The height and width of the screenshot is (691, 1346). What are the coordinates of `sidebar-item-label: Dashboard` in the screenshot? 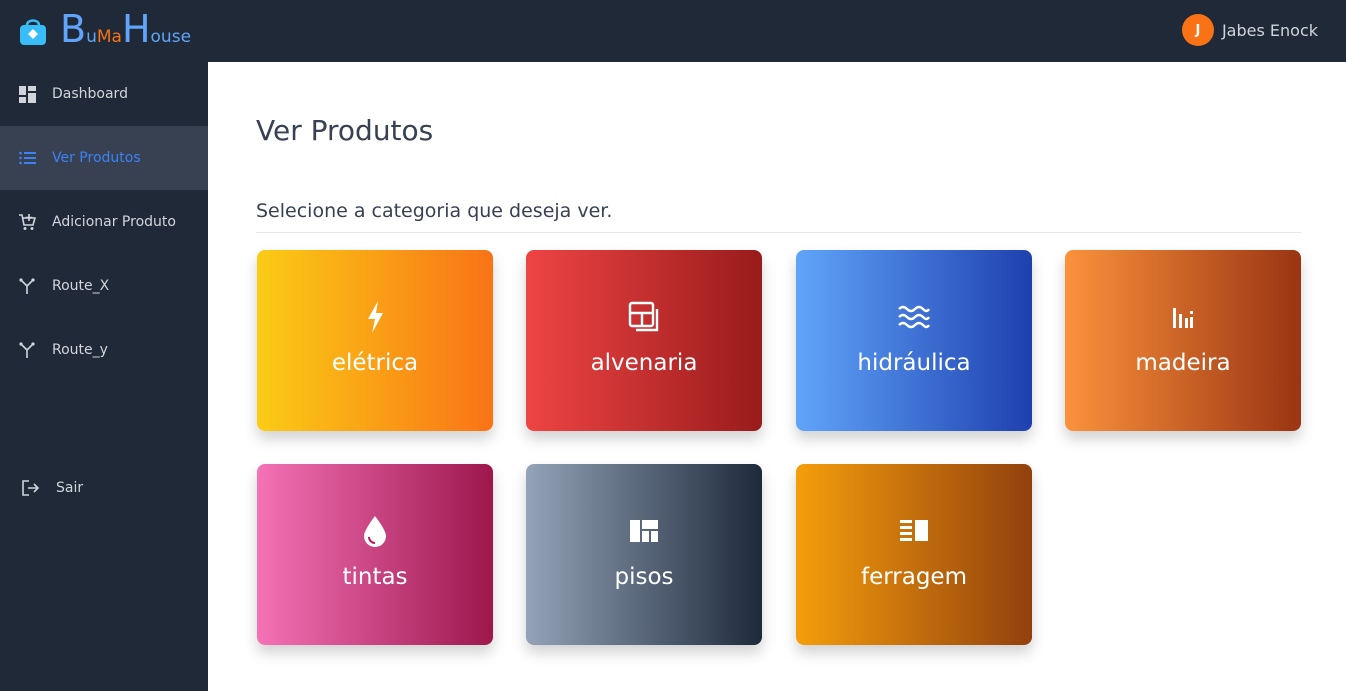 It's located at (90, 94).